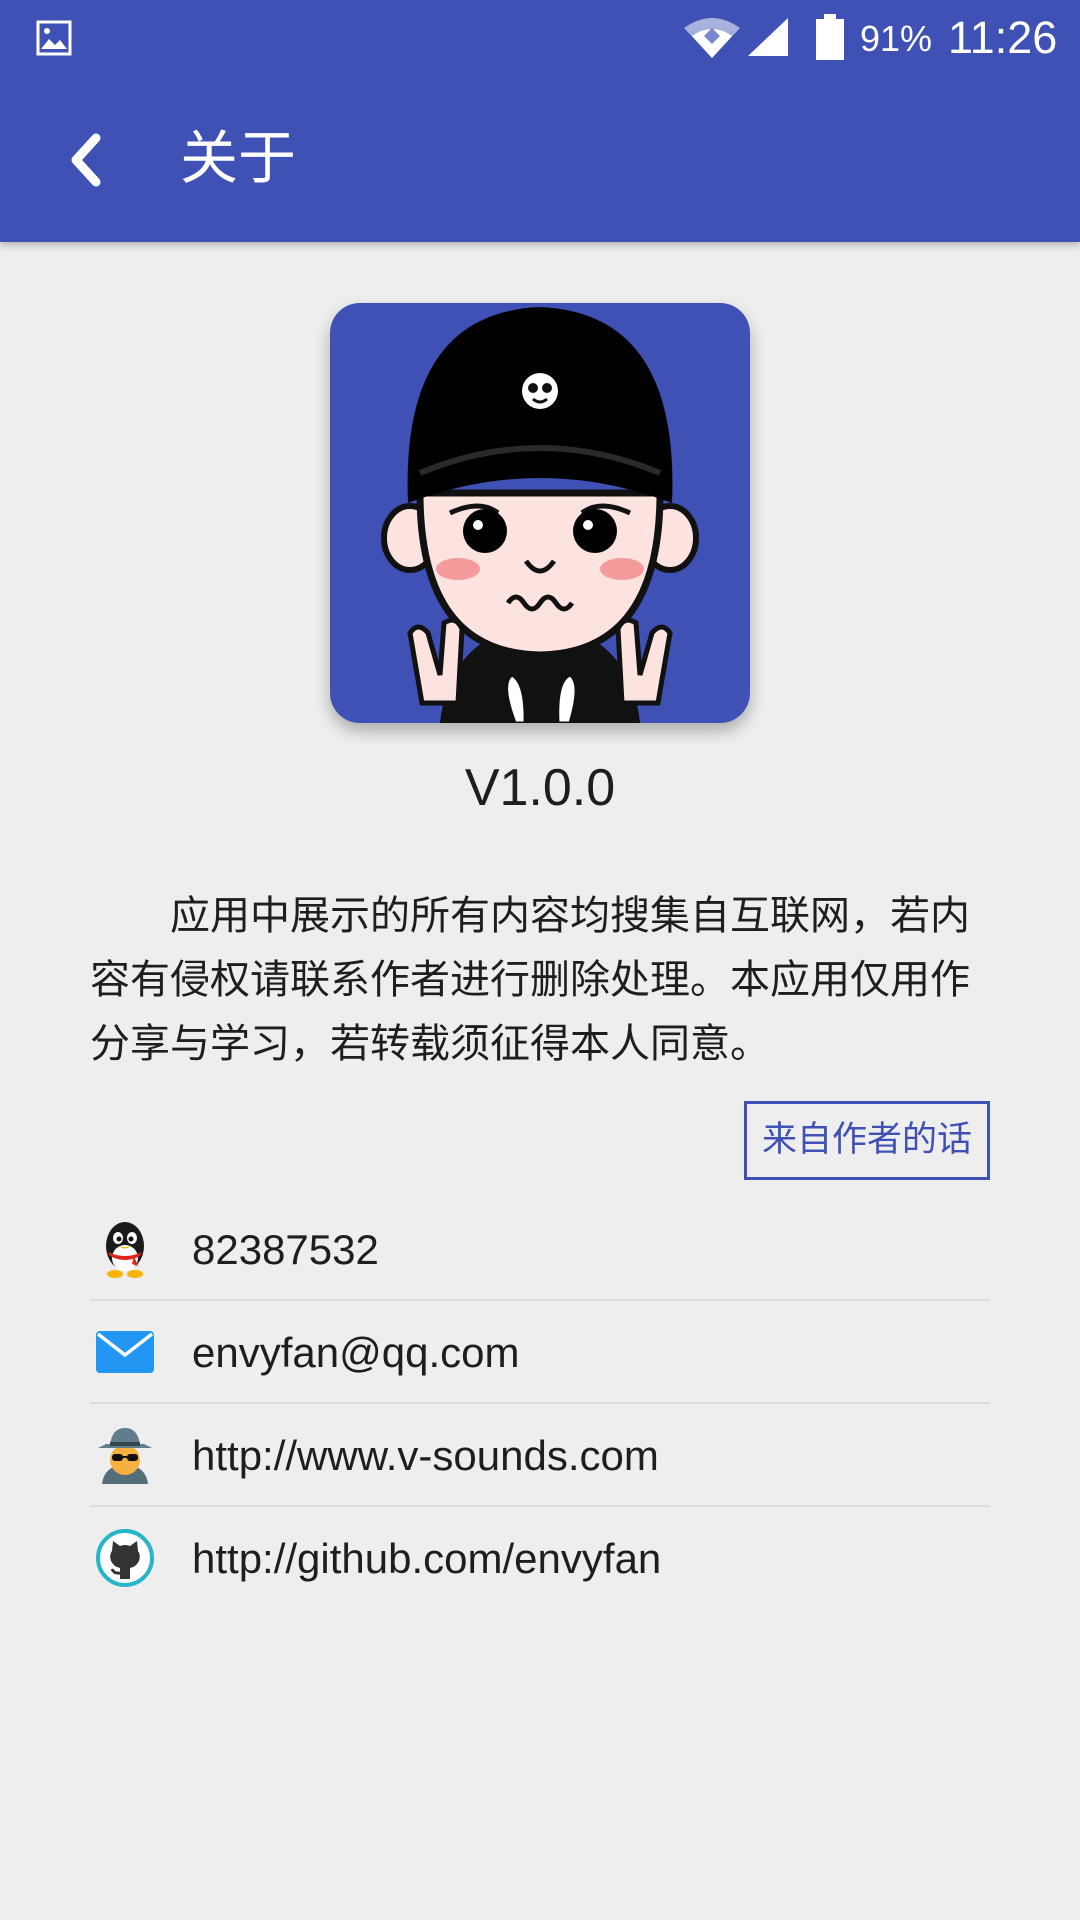  What do you see at coordinates (768, 37) in the screenshot?
I see `signal-icon` at bounding box center [768, 37].